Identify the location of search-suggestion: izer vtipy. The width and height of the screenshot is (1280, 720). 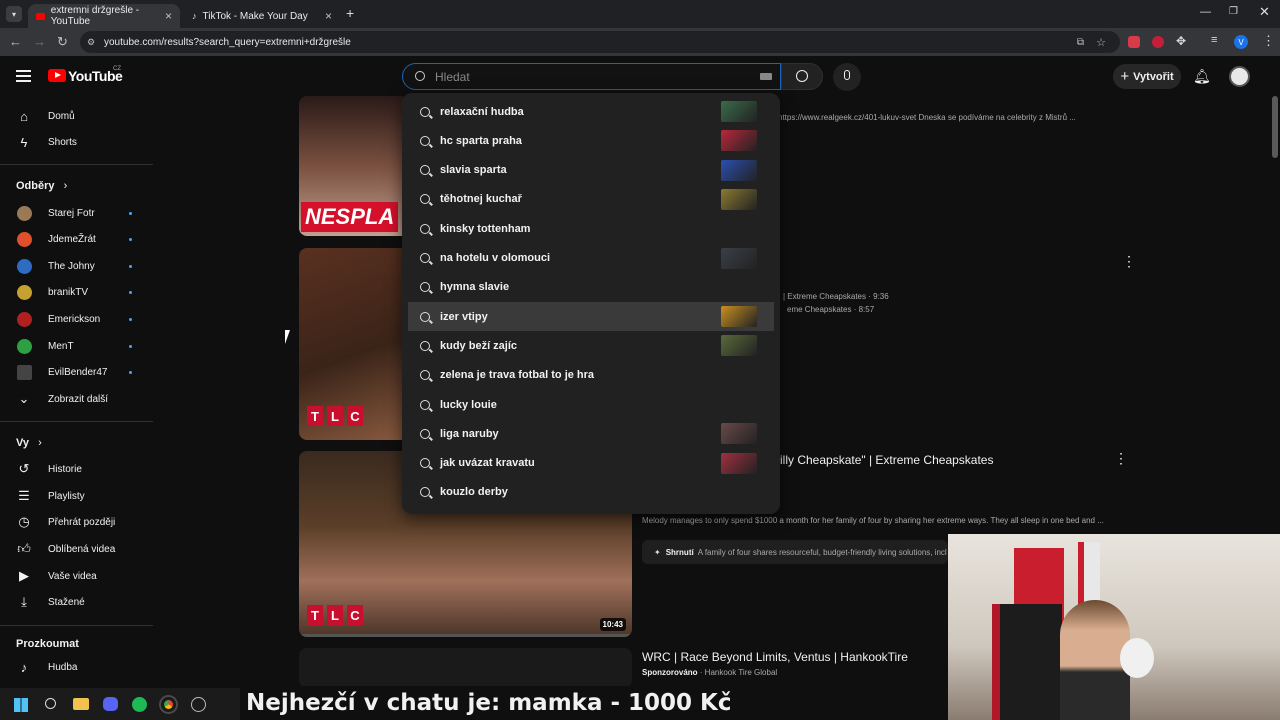
(591, 317).